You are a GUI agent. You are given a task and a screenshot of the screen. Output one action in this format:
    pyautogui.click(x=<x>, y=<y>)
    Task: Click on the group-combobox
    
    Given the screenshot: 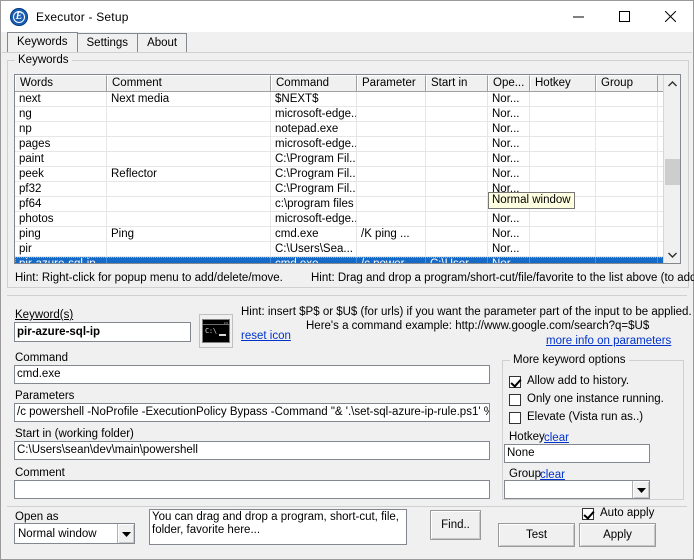 What is the action you would take?
    pyautogui.click(x=577, y=489)
    